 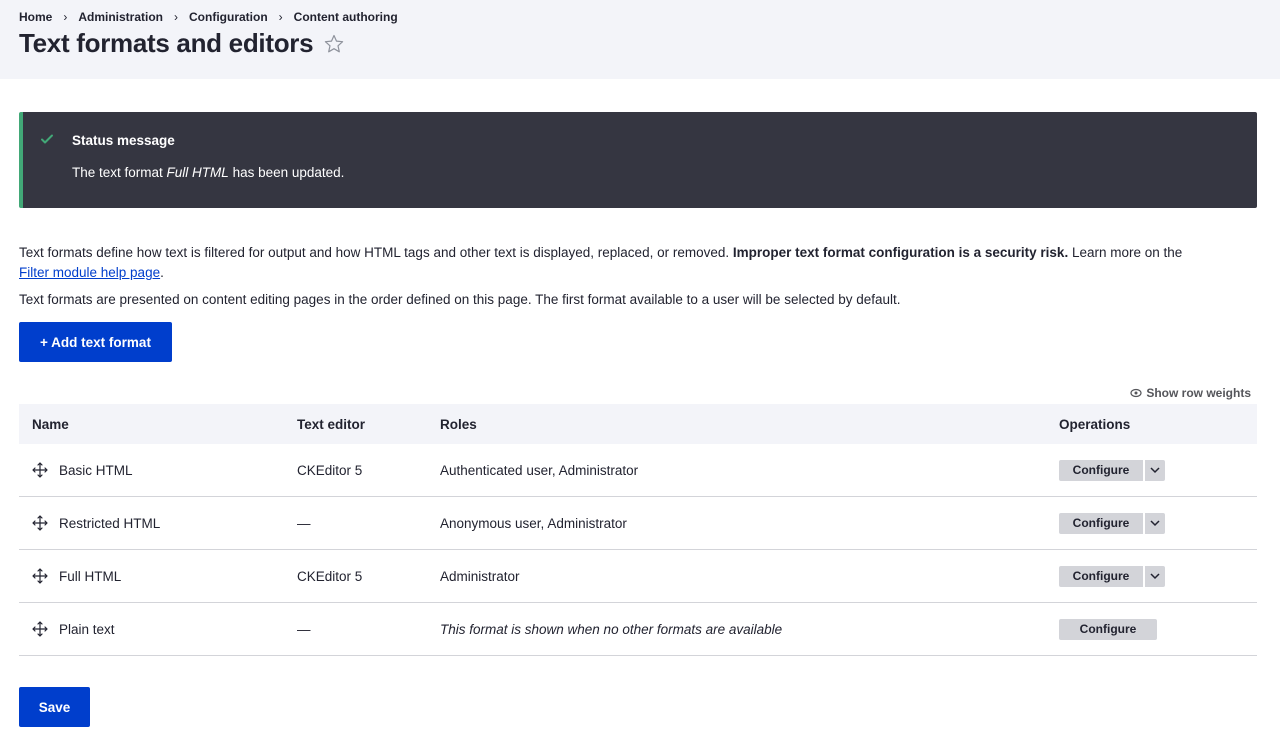 What do you see at coordinates (90, 576) in the screenshot?
I see `format-name: Full HTML` at bounding box center [90, 576].